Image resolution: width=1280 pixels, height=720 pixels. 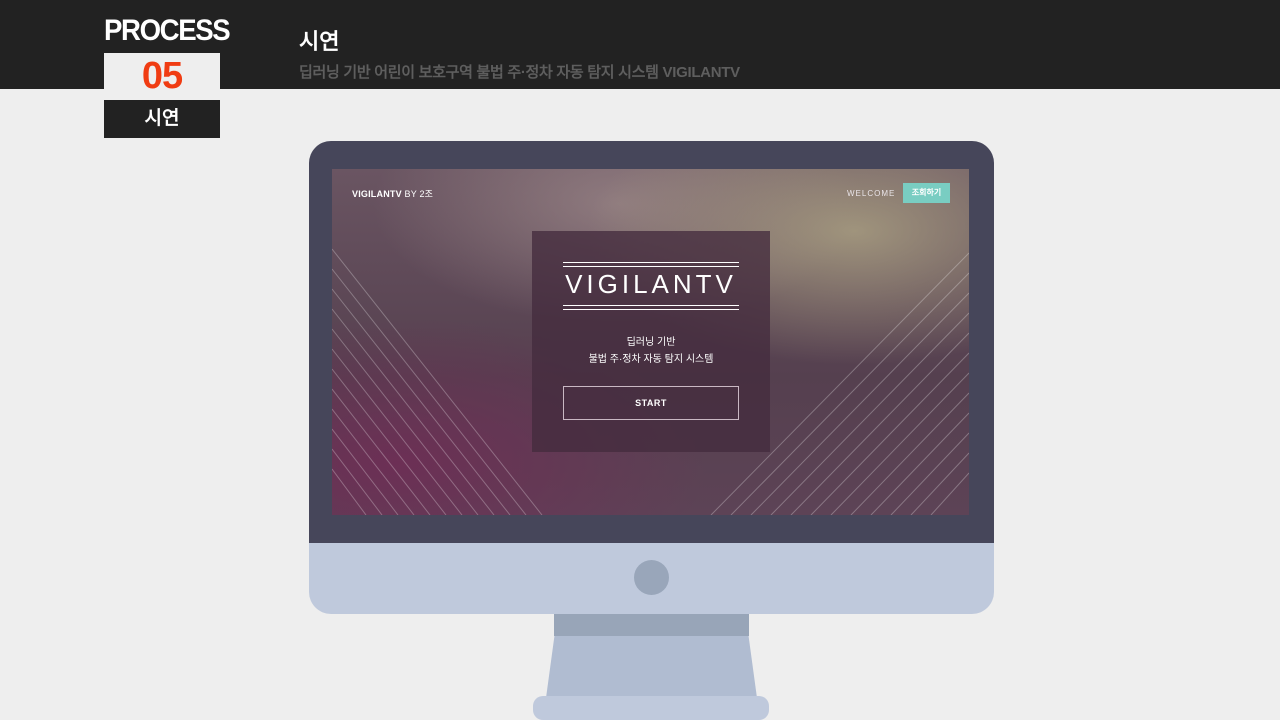 What do you see at coordinates (651, 577) in the screenshot?
I see `monitor-logo-dot` at bounding box center [651, 577].